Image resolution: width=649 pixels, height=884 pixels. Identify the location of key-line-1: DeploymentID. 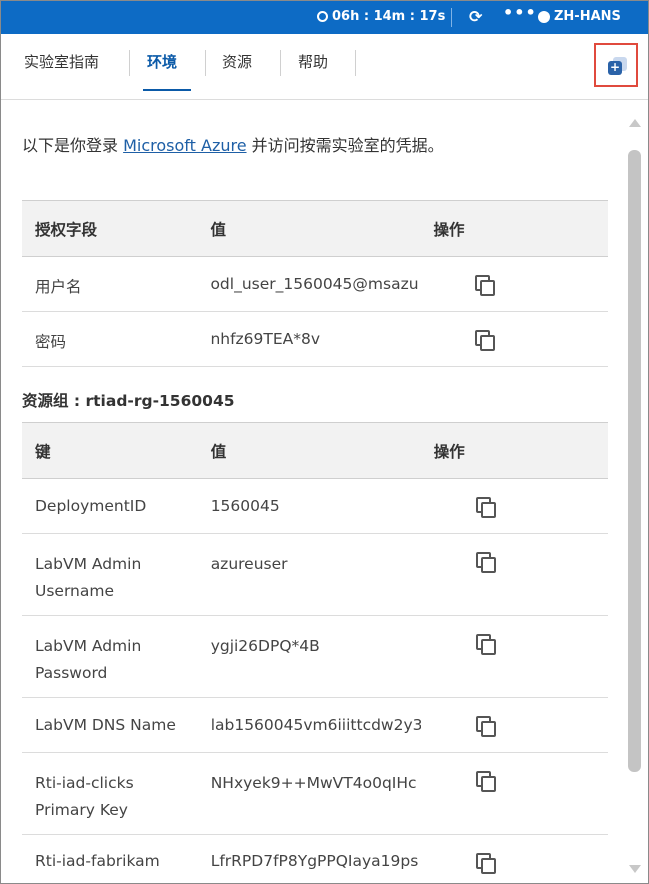
(91, 506).